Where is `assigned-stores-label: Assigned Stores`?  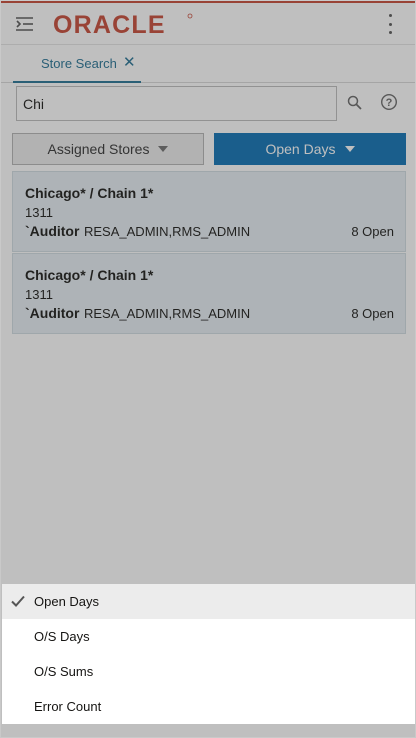 assigned-stores-label: Assigned Stores is located at coordinates (98, 149).